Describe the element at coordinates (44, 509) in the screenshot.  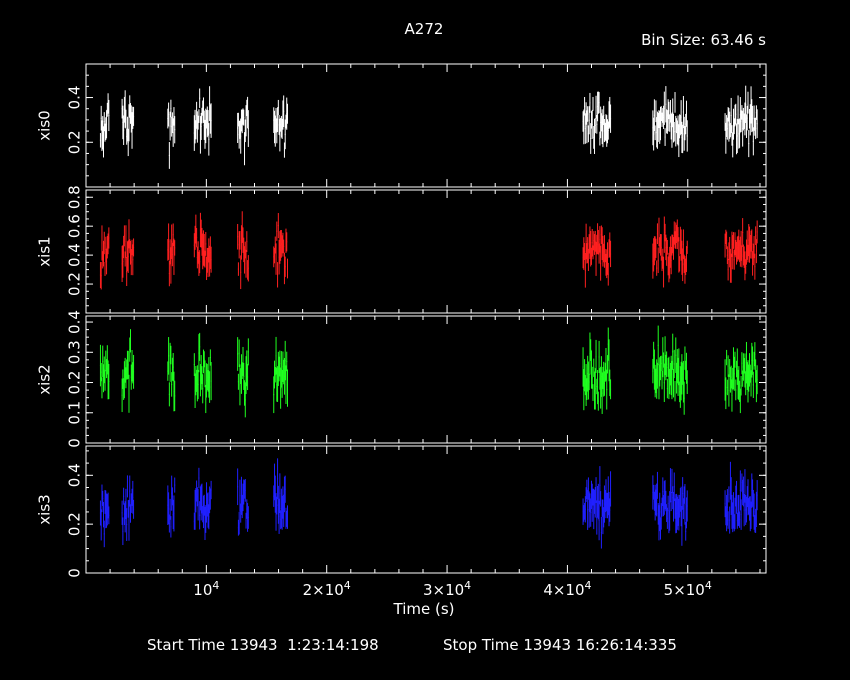
I see `panel-label: xis3` at that location.